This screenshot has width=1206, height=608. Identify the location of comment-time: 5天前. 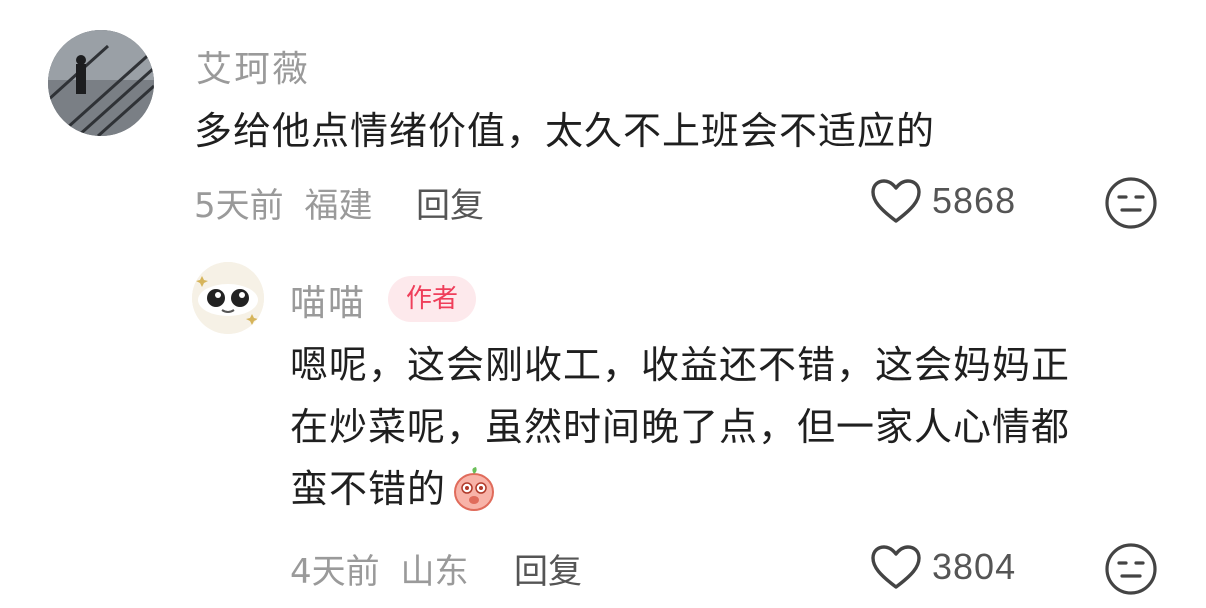
(239, 206).